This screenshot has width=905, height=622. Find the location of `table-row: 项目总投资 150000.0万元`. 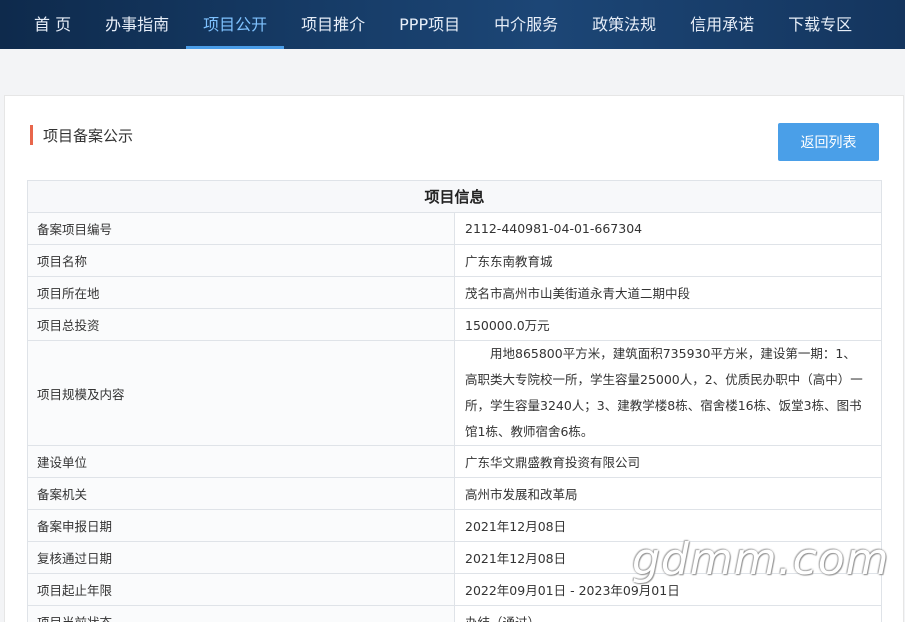

table-row: 项目总投资 150000.0万元 is located at coordinates (454, 324).